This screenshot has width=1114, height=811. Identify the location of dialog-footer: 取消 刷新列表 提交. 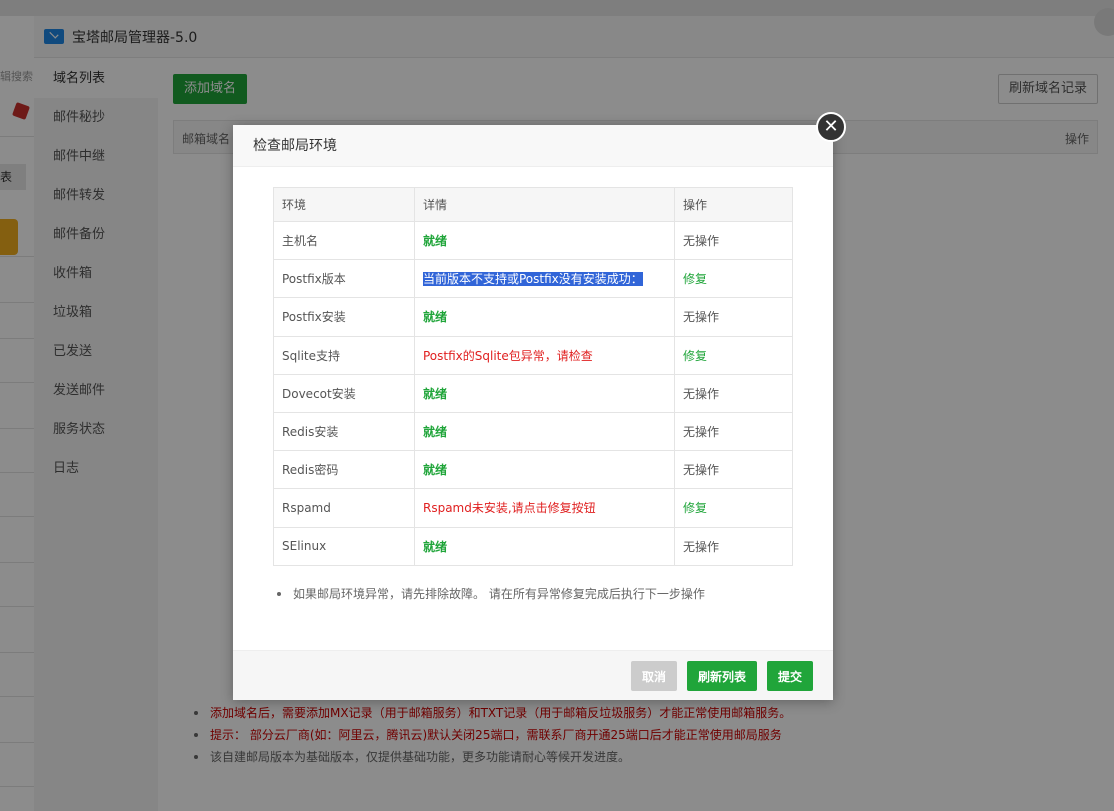
(533, 675).